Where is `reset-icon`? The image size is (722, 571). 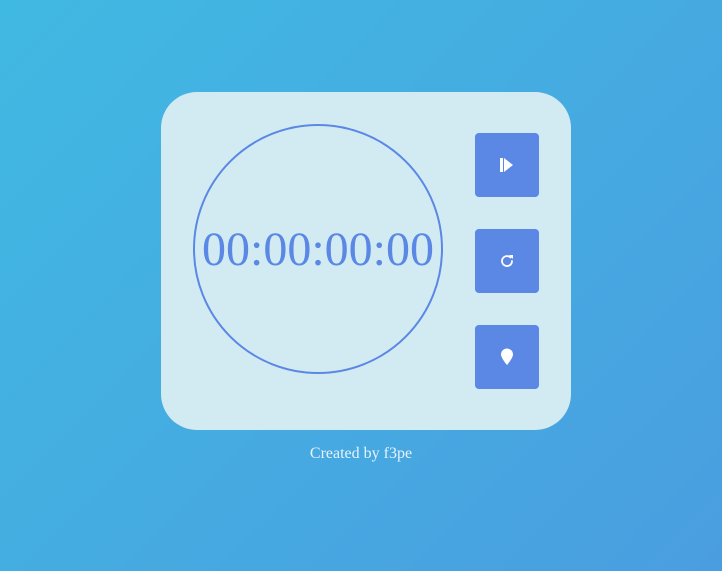
reset-icon is located at coordinates (507, 261).